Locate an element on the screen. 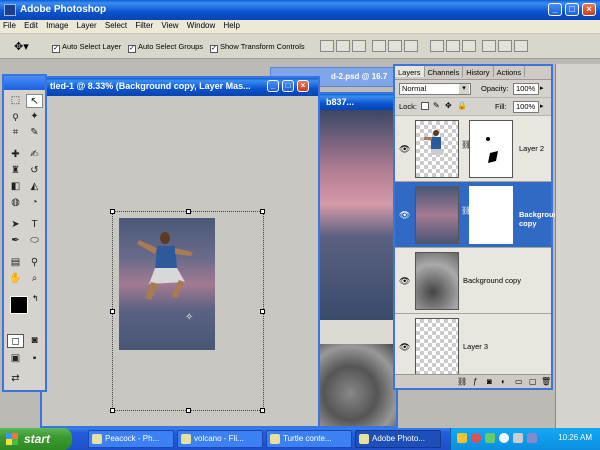  distribute-right-icon is located at coordinates (521, 46).